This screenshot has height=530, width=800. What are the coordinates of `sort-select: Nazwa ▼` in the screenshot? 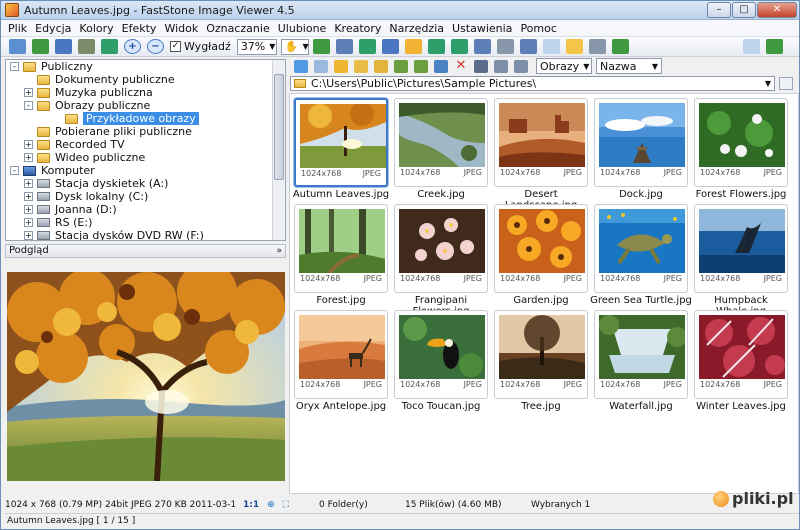 It's located at (629, 66).